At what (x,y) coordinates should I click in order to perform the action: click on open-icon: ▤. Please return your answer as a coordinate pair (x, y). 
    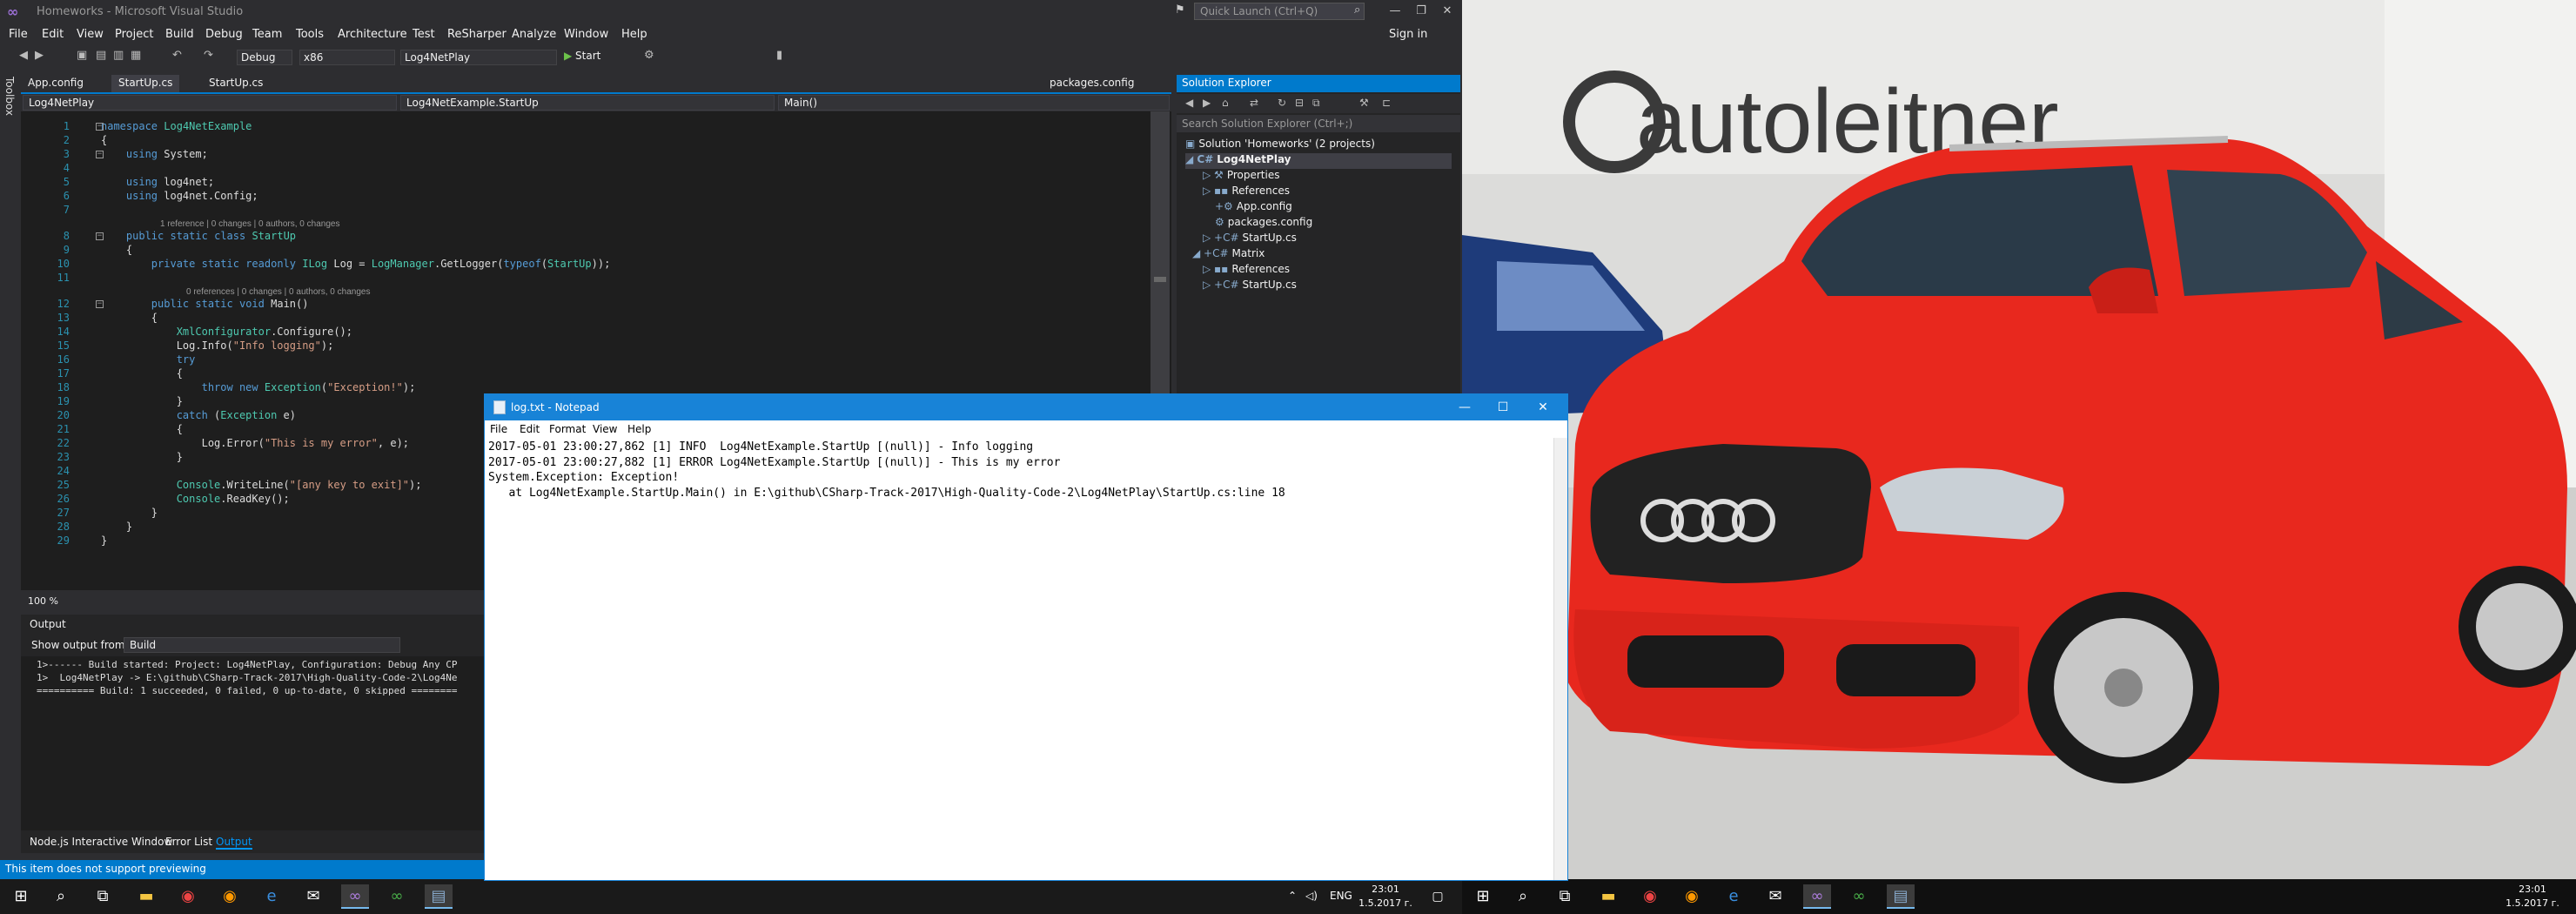
    Looking at the image, I should click on (101, 56).